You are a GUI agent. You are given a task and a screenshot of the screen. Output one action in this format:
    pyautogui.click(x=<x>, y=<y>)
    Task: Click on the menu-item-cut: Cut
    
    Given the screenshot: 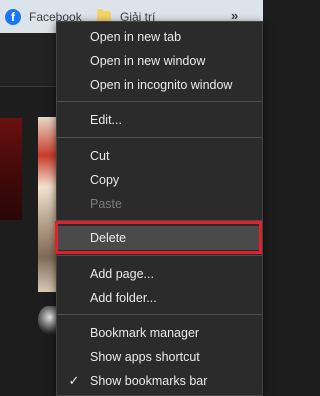 What is the action you would take?
    pyautogui.click(x=159, y=156)
    